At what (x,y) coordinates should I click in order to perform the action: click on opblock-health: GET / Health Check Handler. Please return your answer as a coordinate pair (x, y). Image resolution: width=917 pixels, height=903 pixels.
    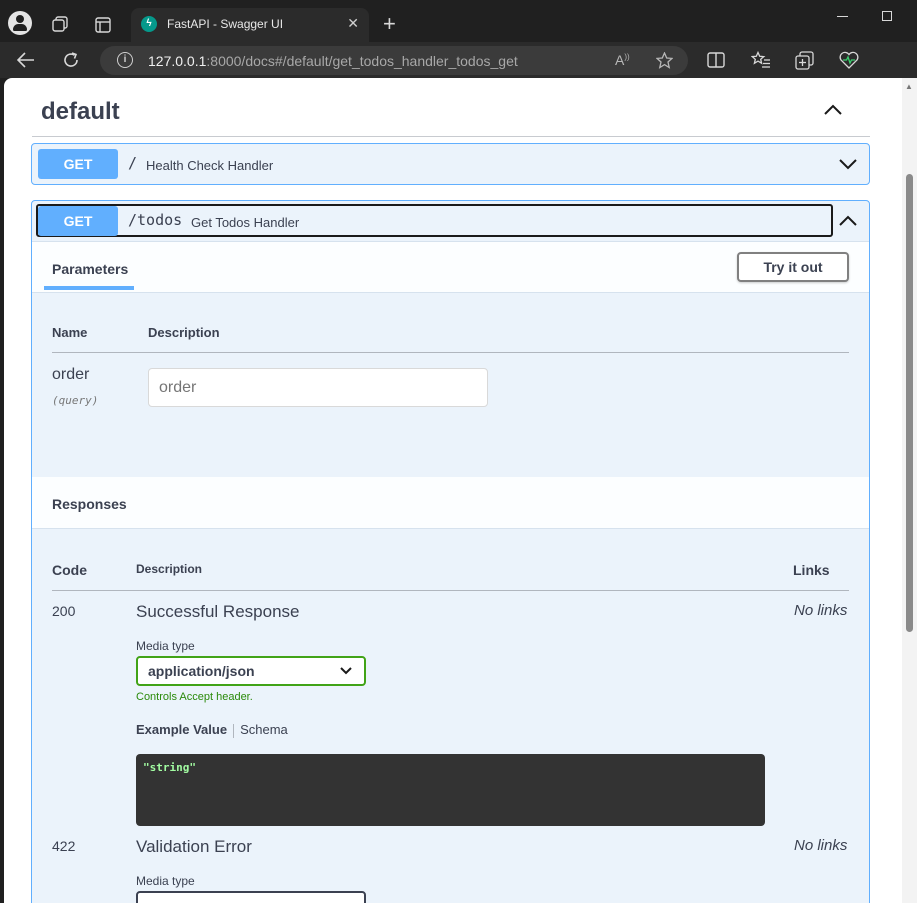
    Looking at the image, I should click on (450, 164).